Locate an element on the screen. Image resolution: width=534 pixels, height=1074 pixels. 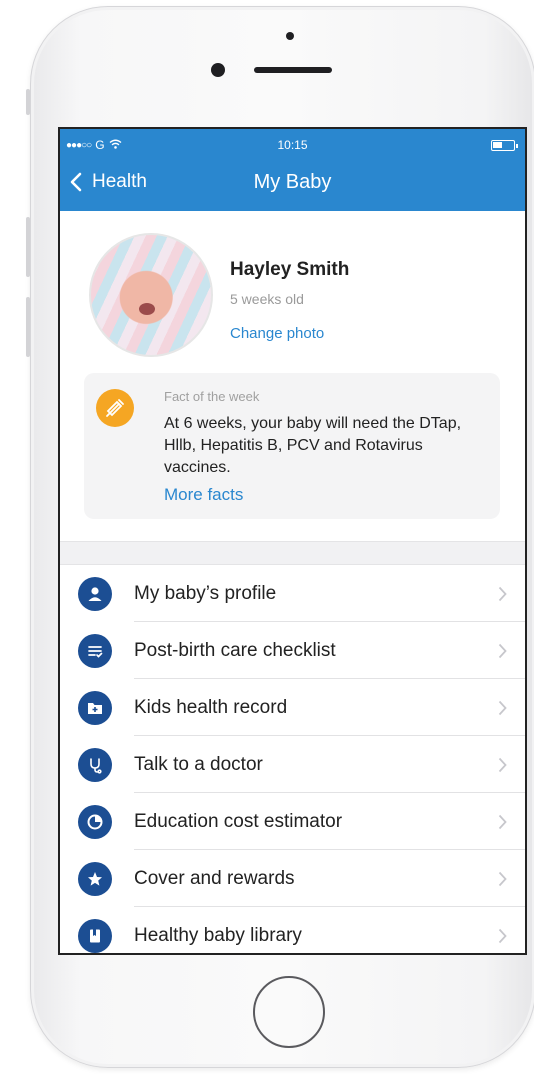
folder-plus-icon is located at coordinates (95, 707).